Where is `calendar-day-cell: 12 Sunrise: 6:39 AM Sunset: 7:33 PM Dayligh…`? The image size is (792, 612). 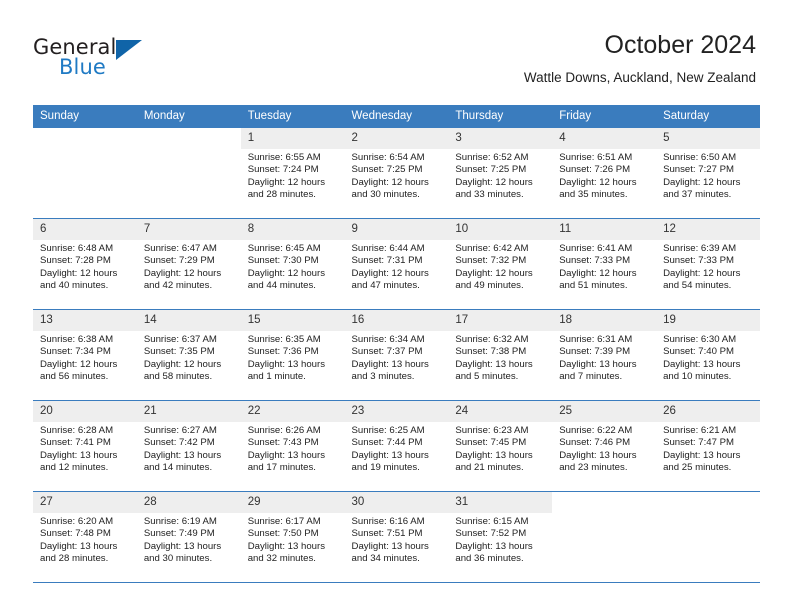
calendar-day-cell: 12 Sunrise: 6:39 AM Sunset: 7:33 PM Dayligh… is located at coordinates (708, 264).